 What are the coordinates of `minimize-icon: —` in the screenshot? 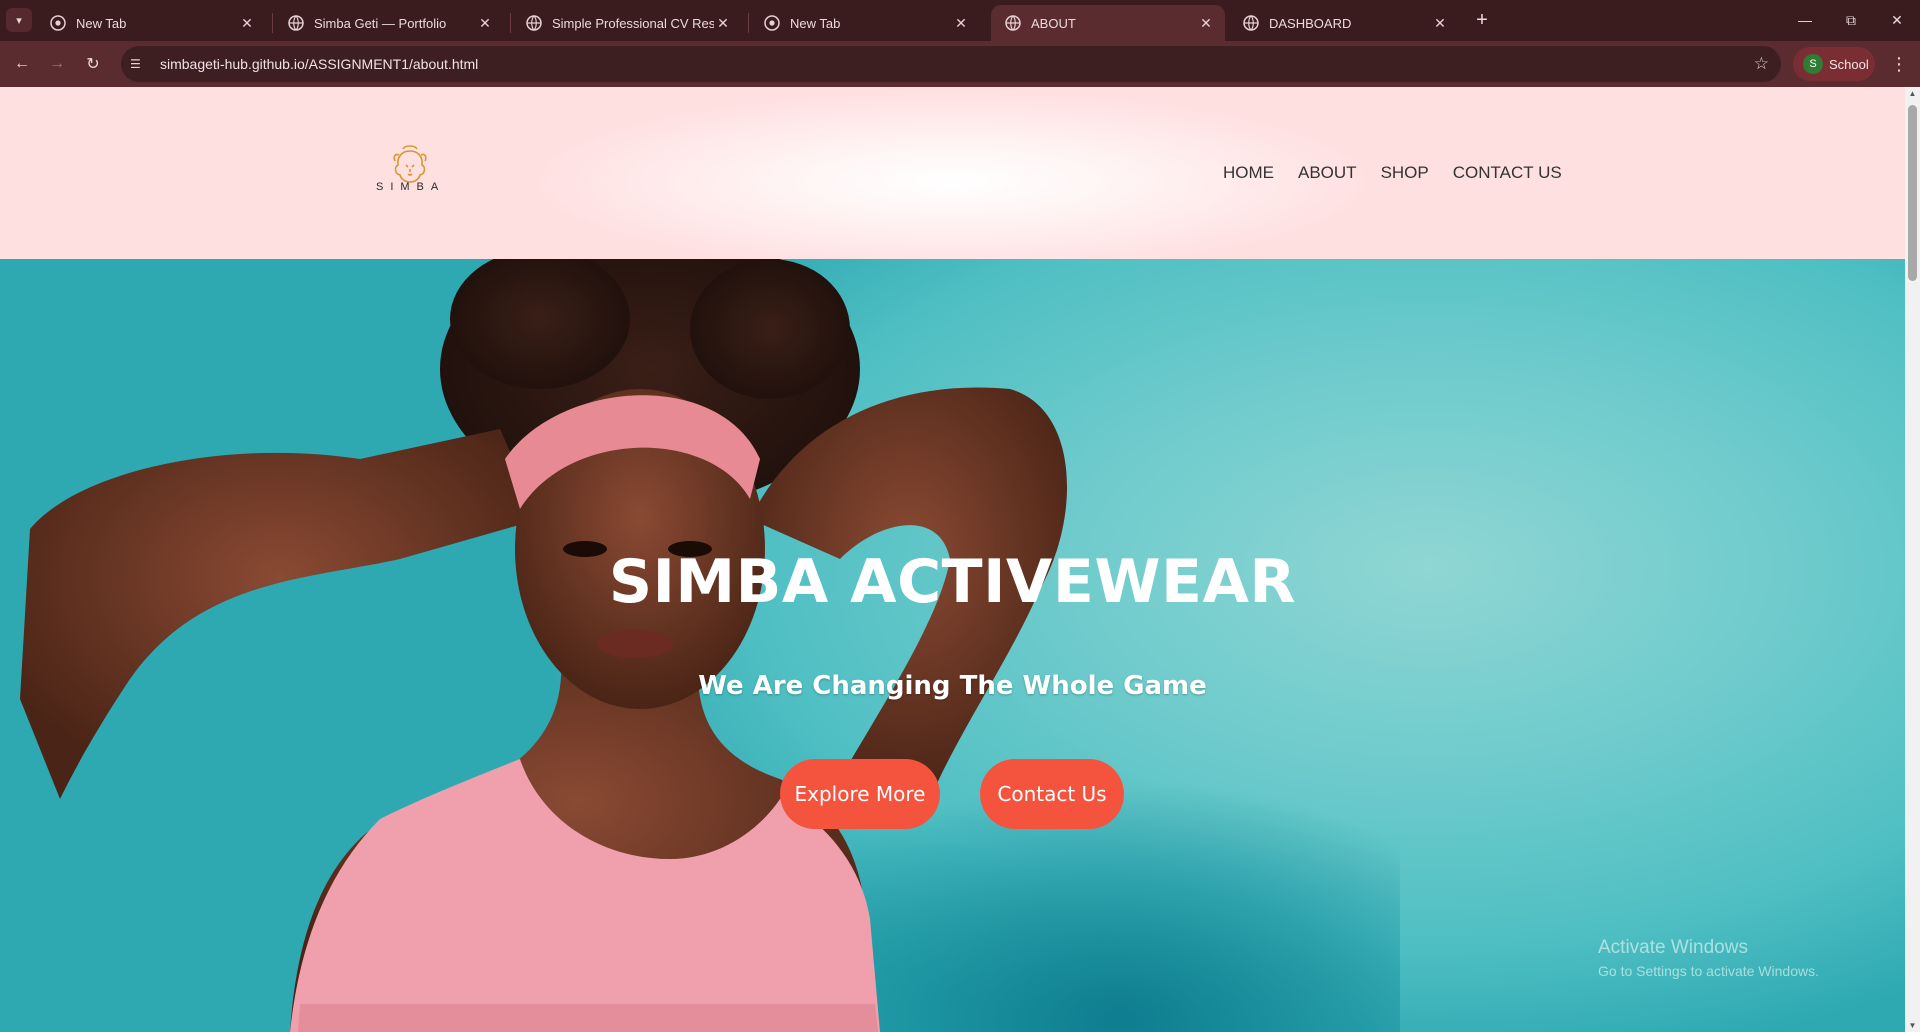 It's located at (1805, 20).